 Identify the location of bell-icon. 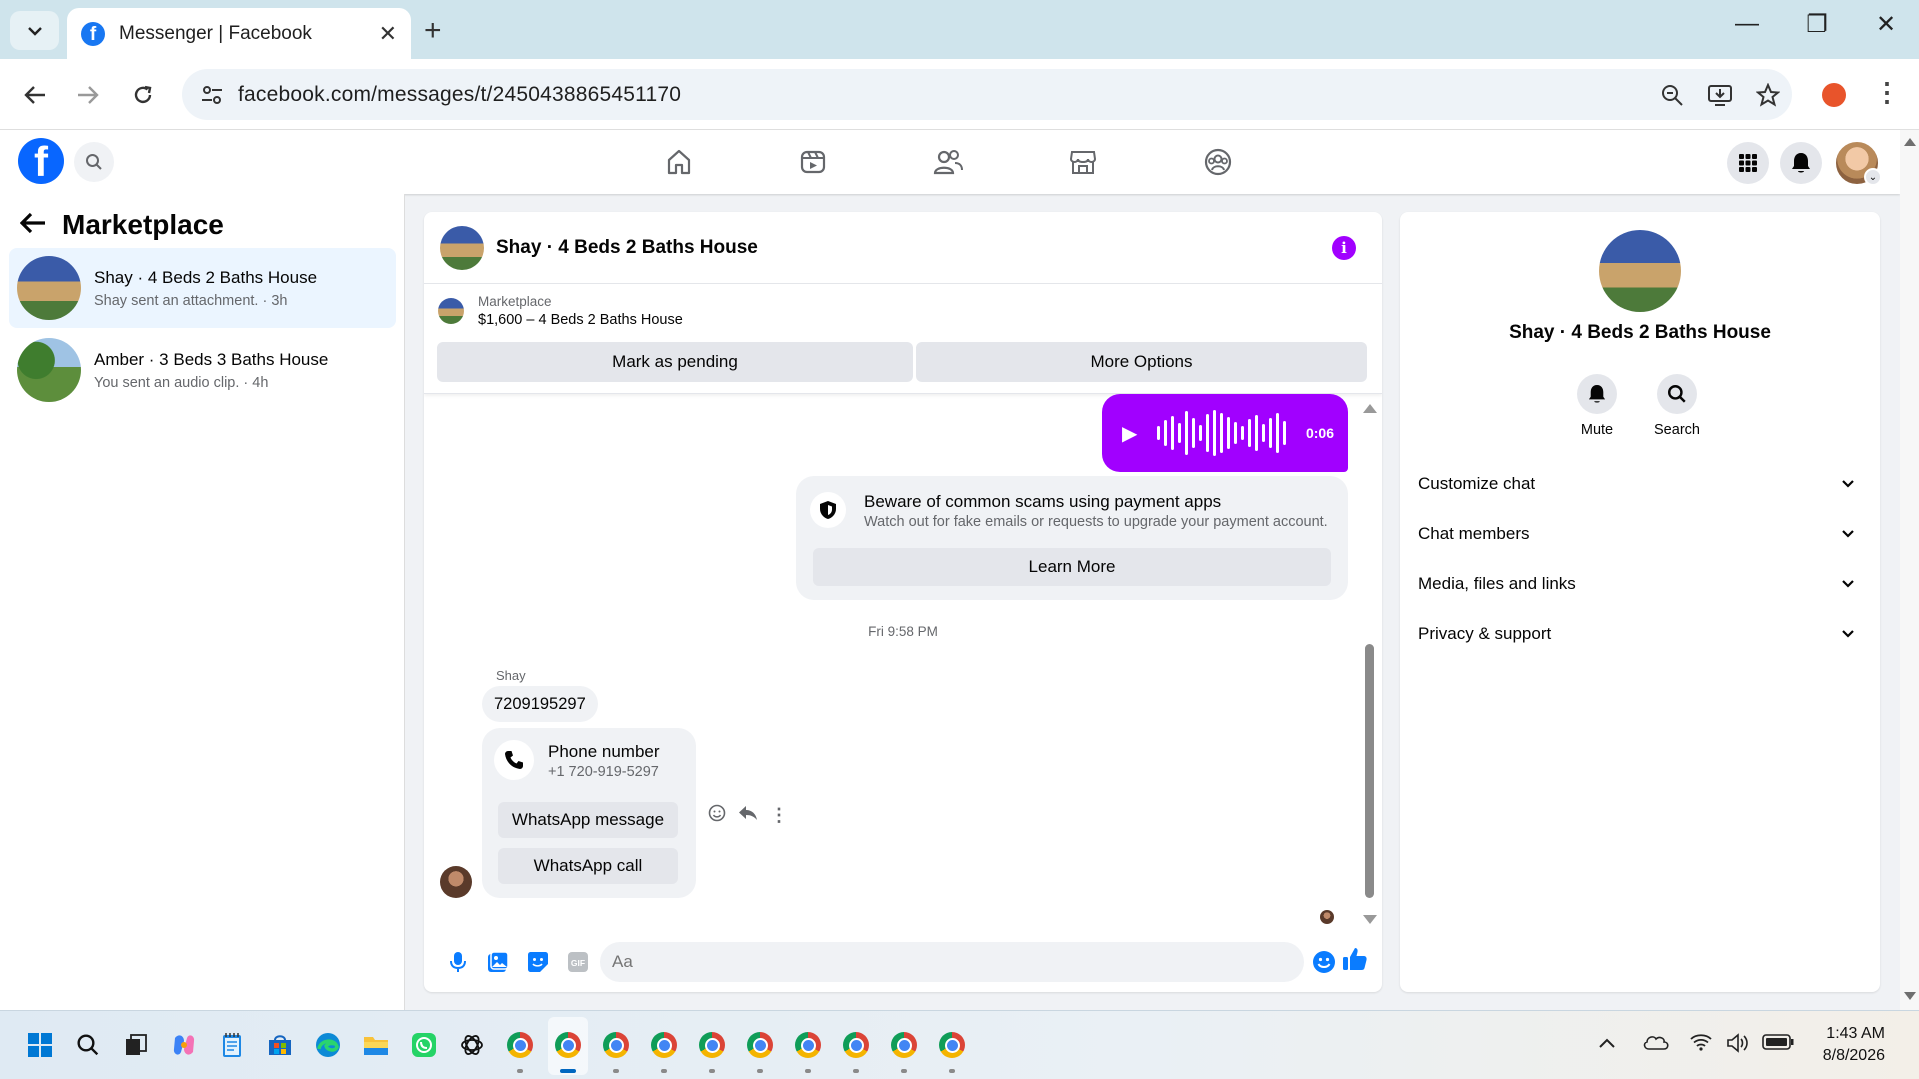
(1801, 163).